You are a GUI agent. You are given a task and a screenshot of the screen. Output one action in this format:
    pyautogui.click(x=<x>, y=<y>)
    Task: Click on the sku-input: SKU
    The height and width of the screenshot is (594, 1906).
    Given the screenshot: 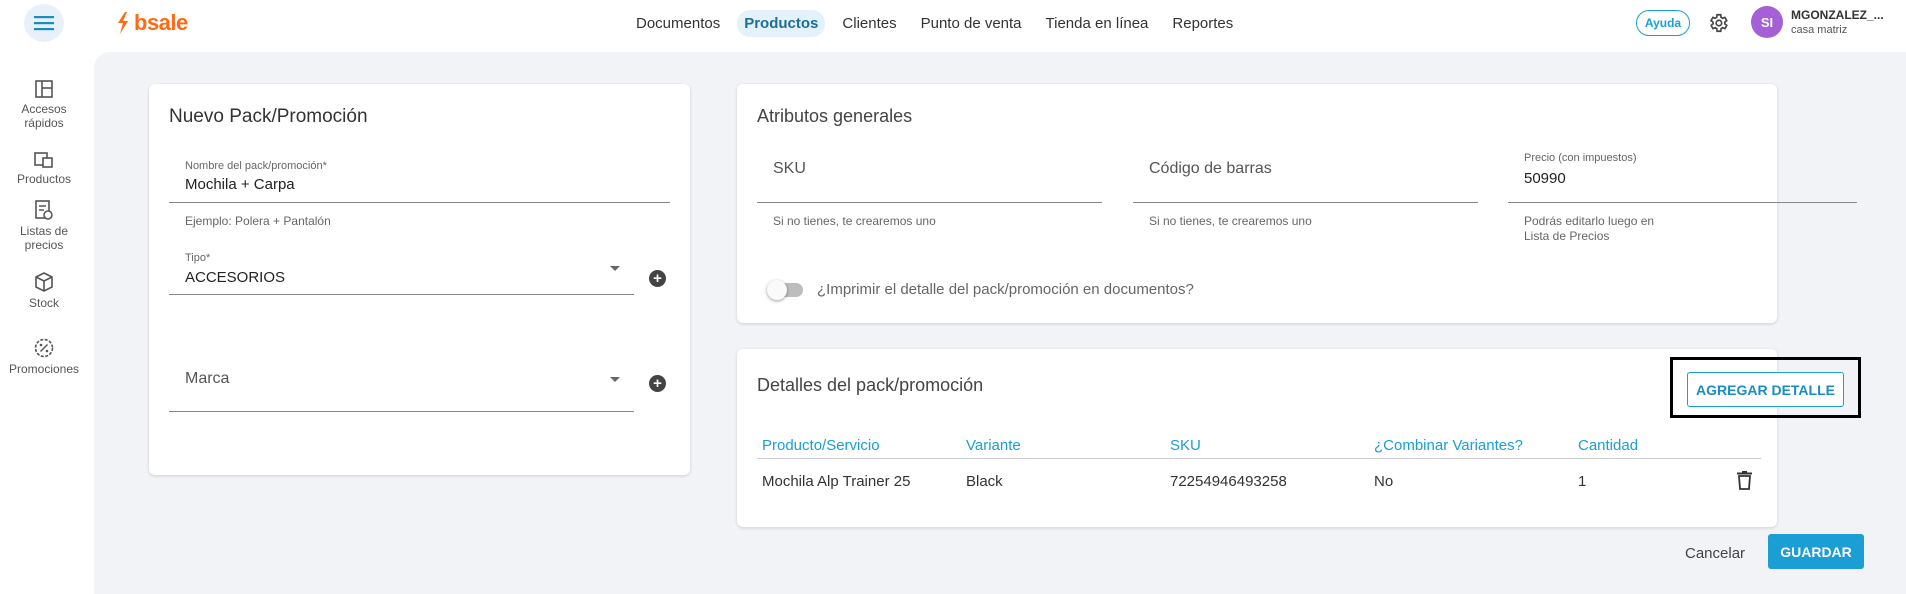 What is the action you would take?
    pyautogui.click(x=929, y=181)
    